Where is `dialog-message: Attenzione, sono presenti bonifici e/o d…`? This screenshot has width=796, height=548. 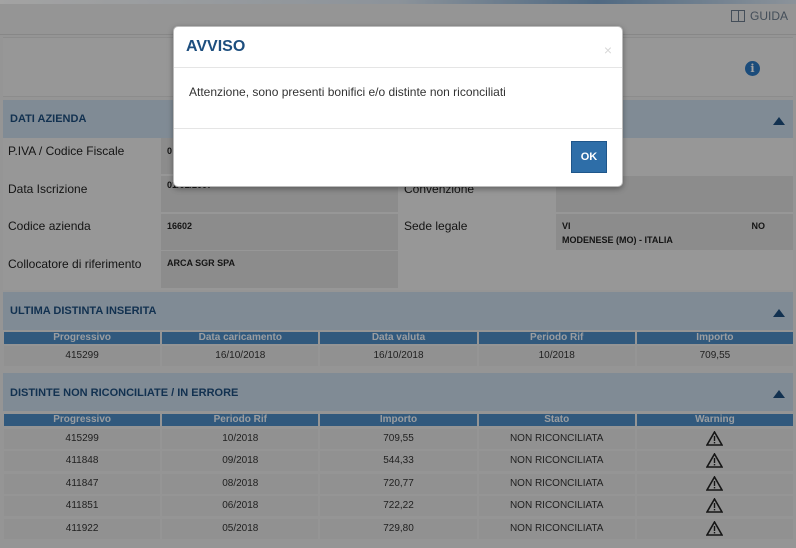
dialog-message: Attenzione, sono presenti bonifici e/o d… is located at coordinates (347, 92).